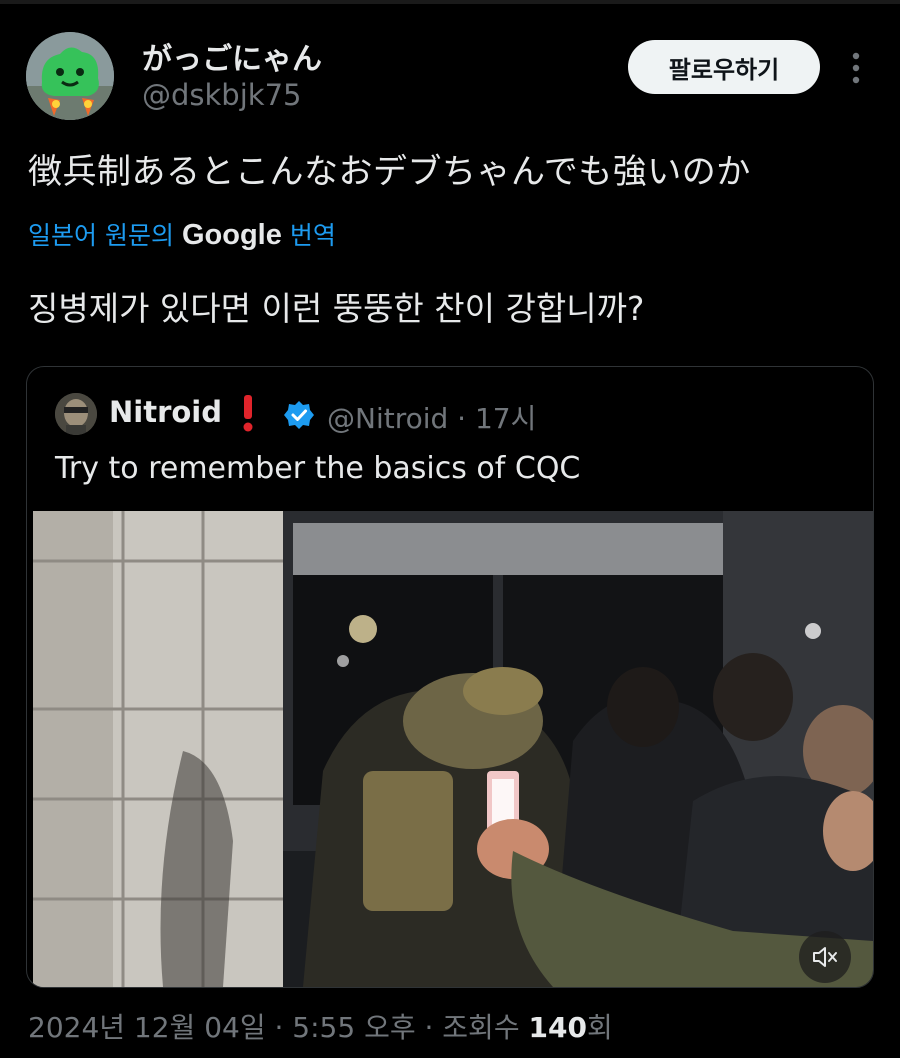  I want to click on more-vertical-icon, so click(856, 68).